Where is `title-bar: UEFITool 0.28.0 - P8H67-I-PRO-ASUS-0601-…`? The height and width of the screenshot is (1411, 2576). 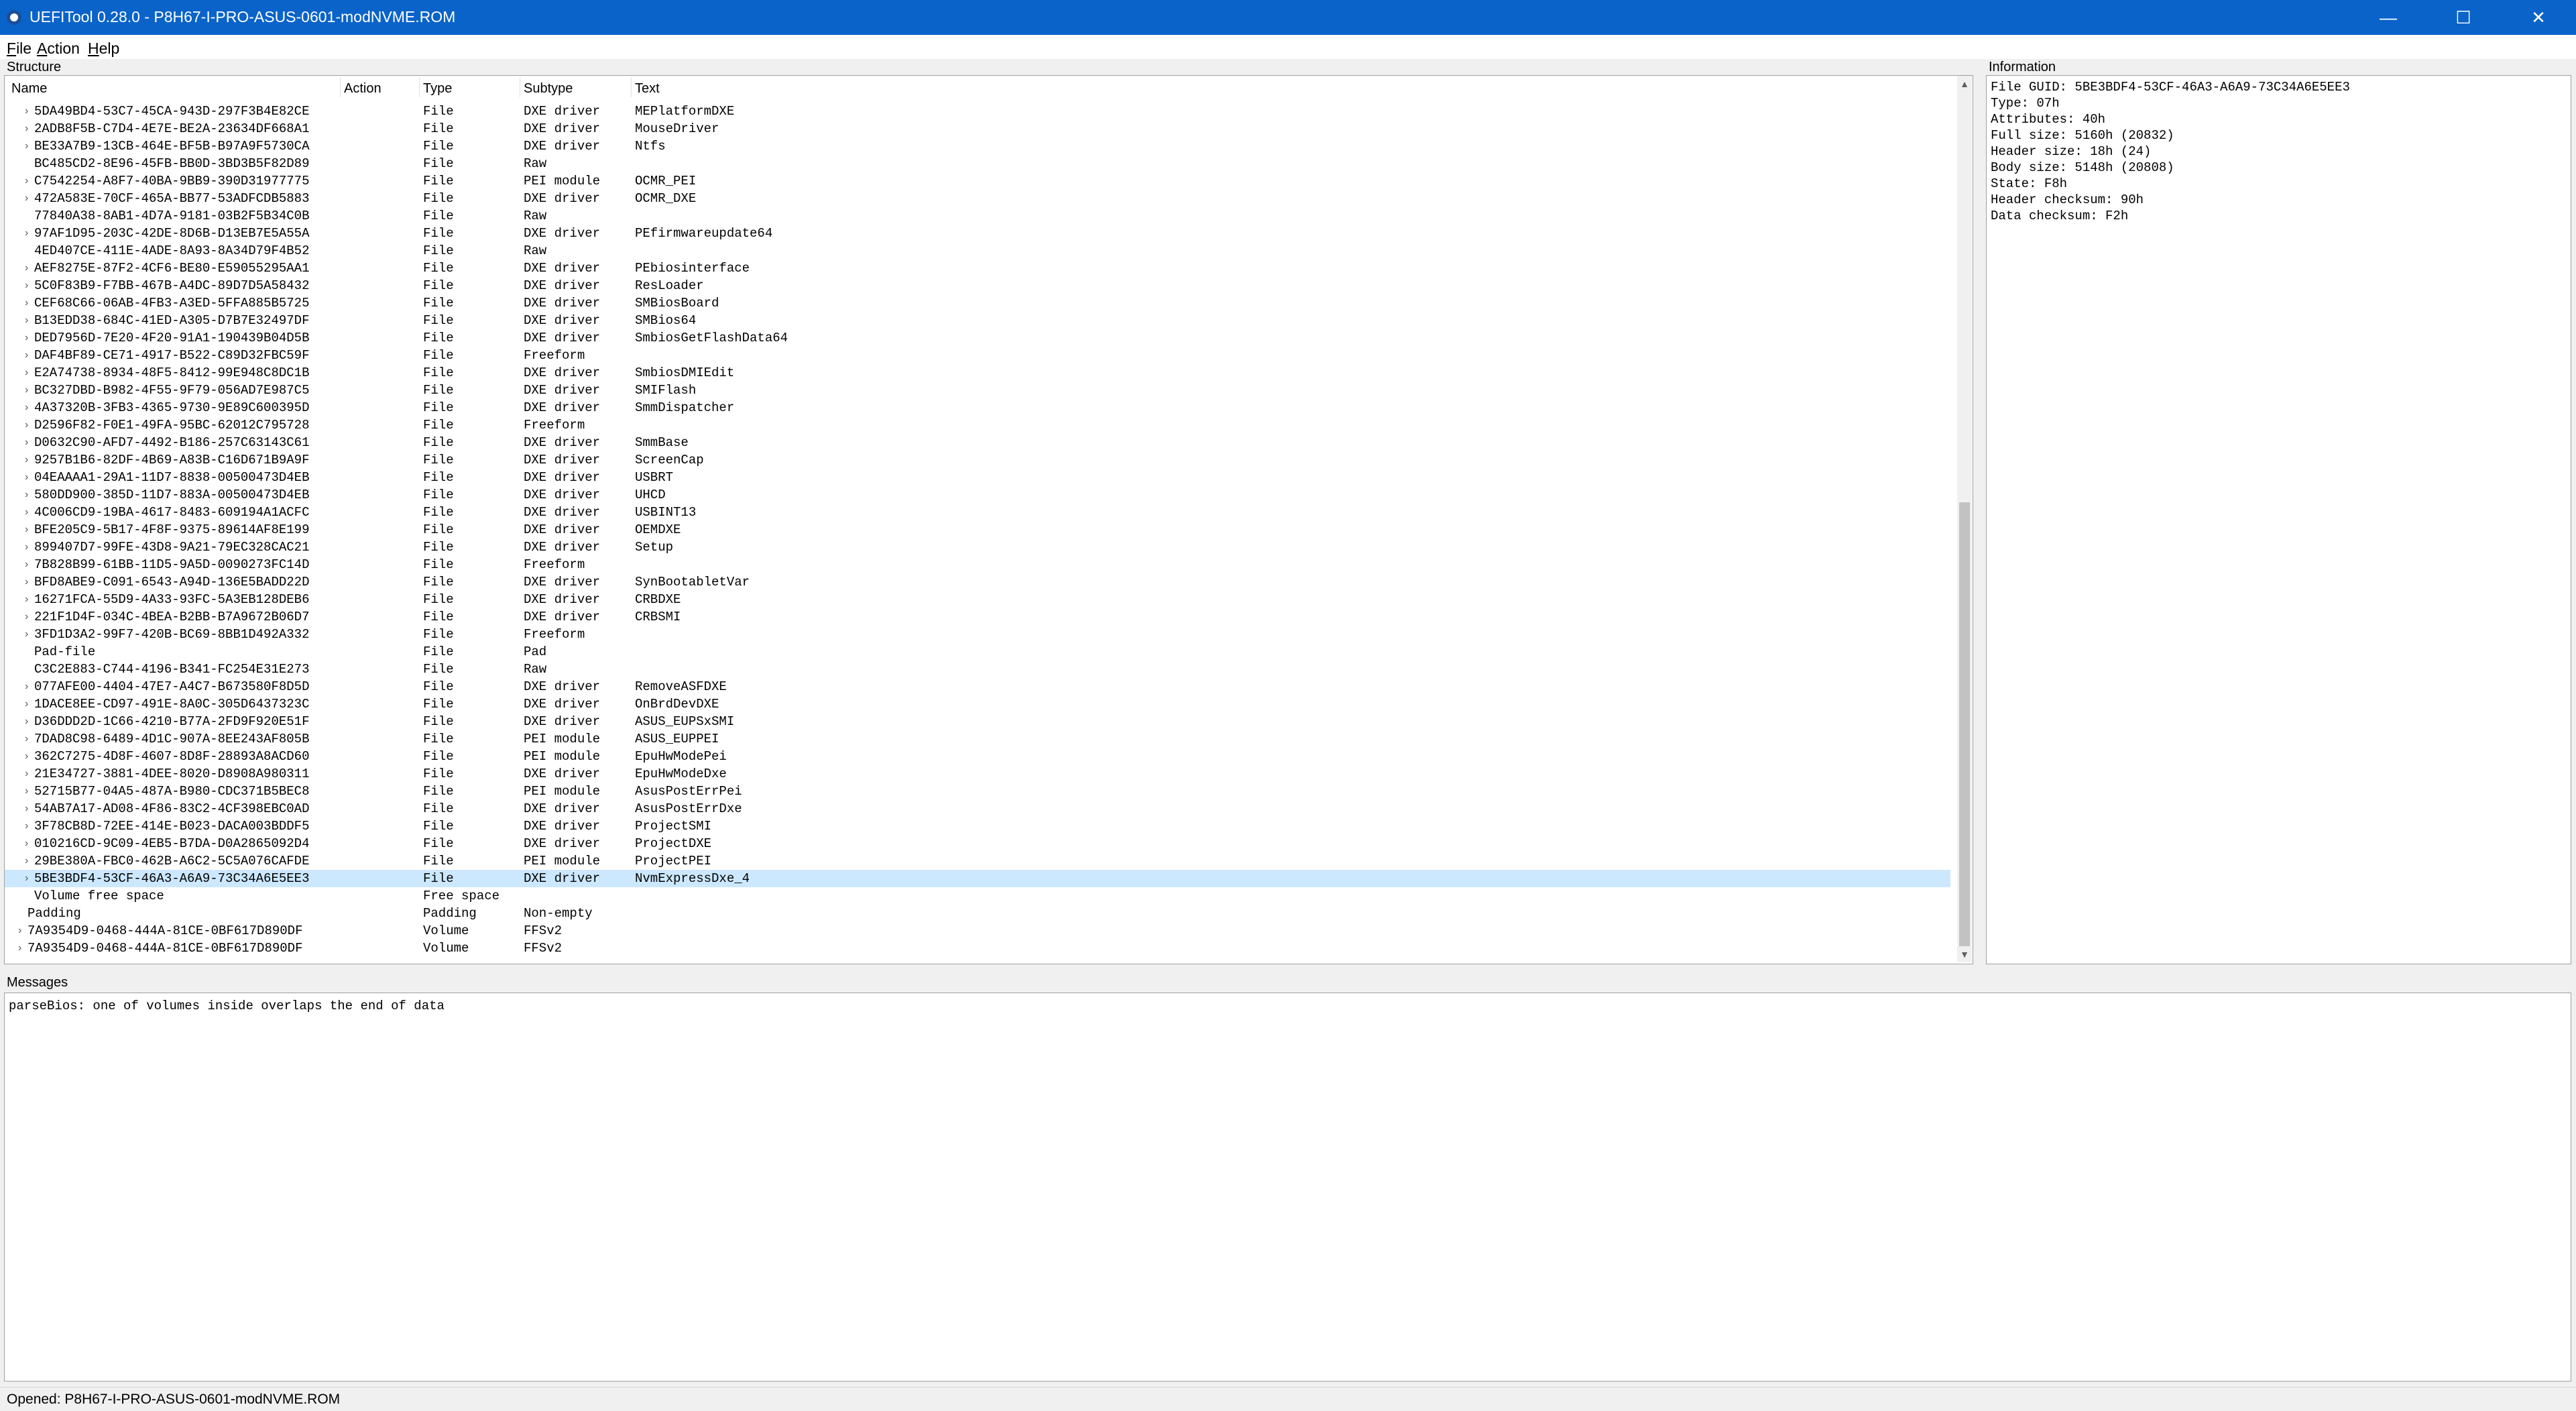 title-bar: UEFITool 0.28.0 - P8H67-I-PRO-ASUS-0601-… is located at coordinates (1288, 17).